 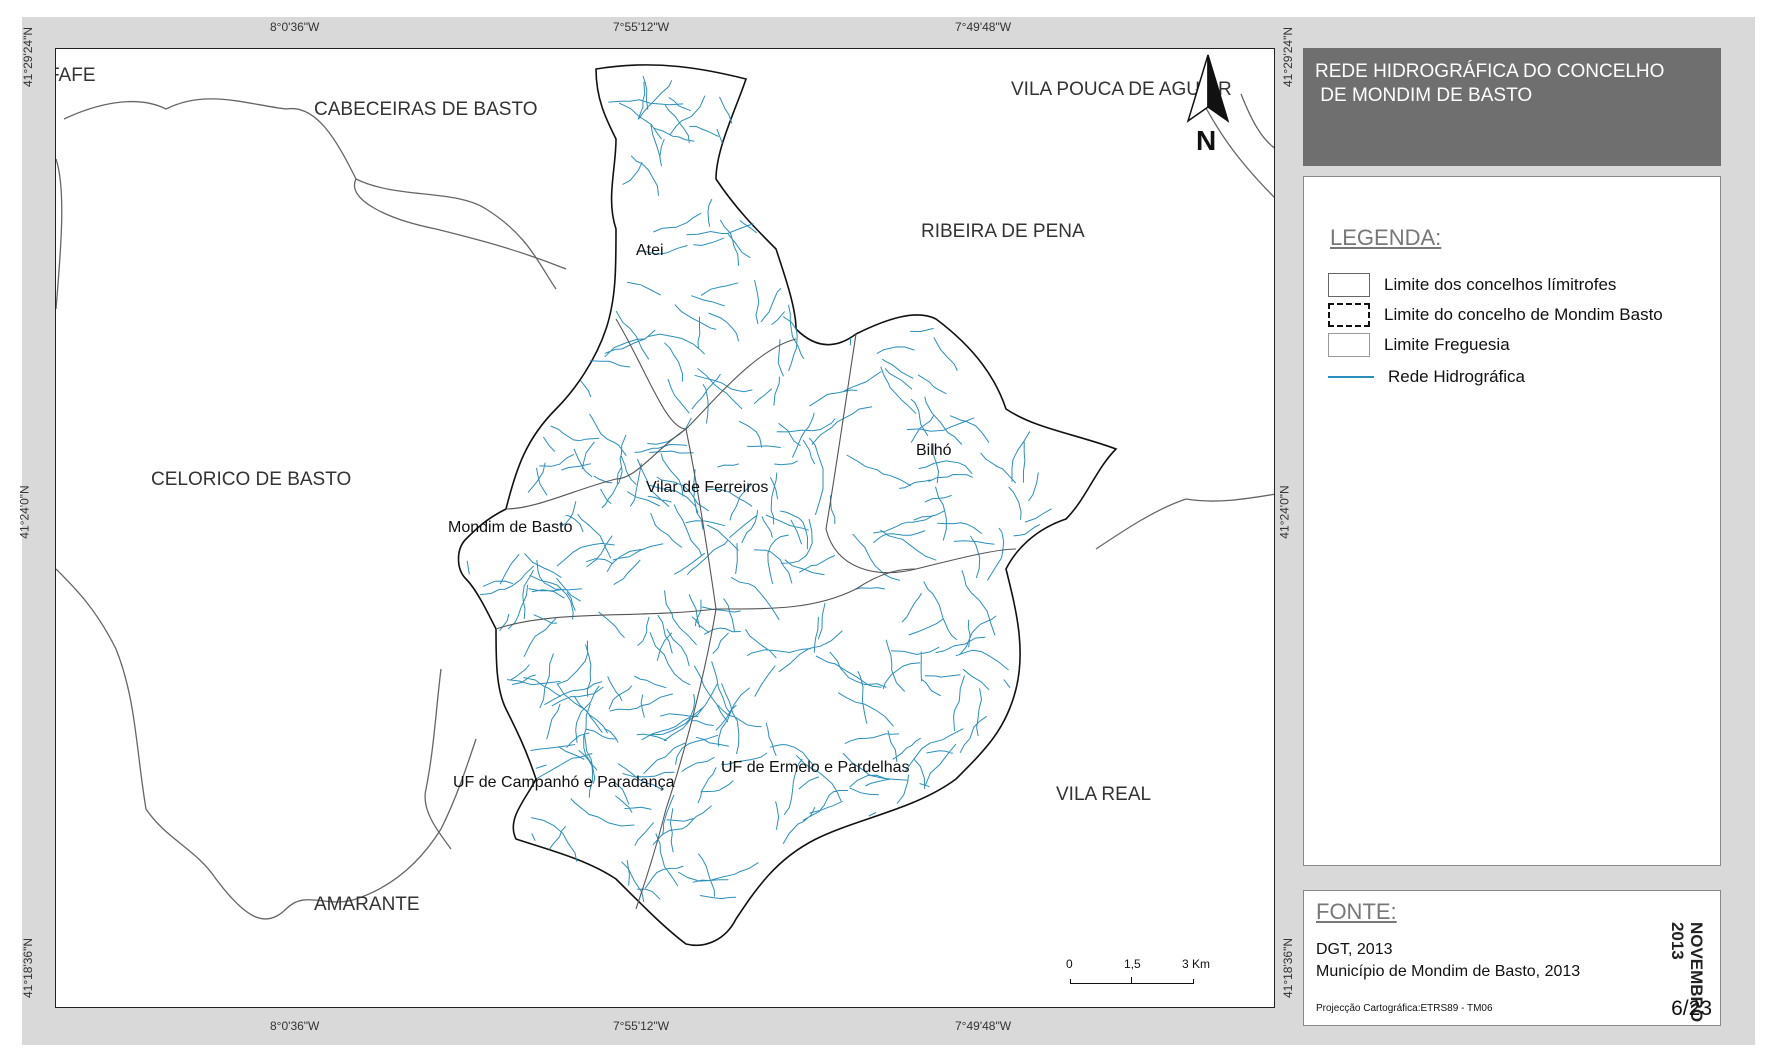 What do you see at coordinates (1691, 1008) in the screenshot?
I see `page-number: 6/23` at bounding box center [1691, 1008].